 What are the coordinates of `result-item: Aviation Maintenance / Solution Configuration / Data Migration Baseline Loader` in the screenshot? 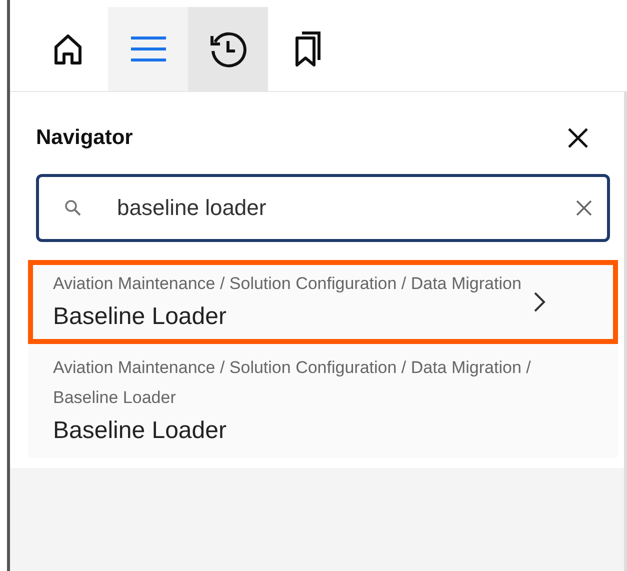 It's located at (323, 302).